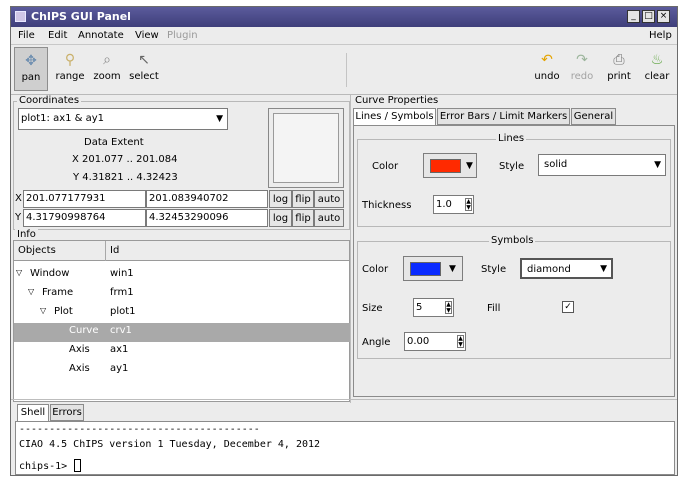 The width and height of the screenshot is (681, 479). Describe the element at coordinates (182, 313) in the screenshot. I see `tree-row-plot: ▽ Plot plot1` at that location.